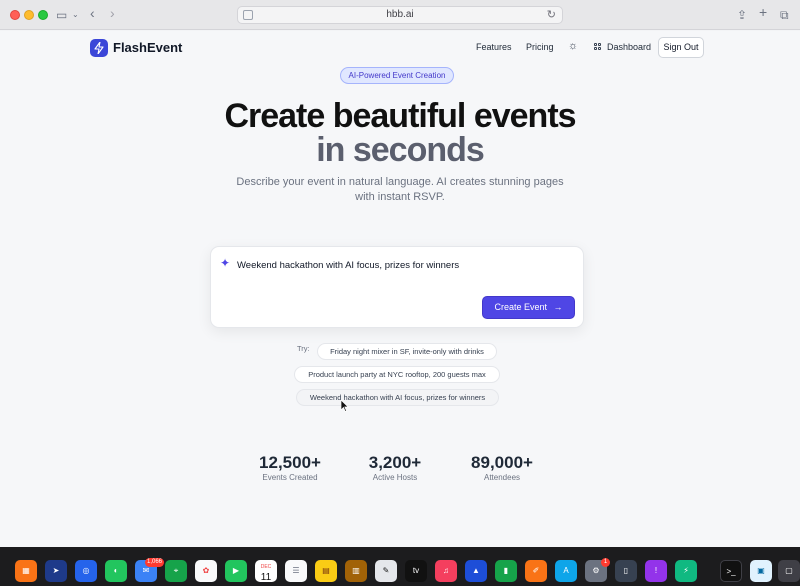 Image resolution: width=800 pixels, height=586 pixels. I want to click on chevron-down-icon: ⌄, so click(75, 15).